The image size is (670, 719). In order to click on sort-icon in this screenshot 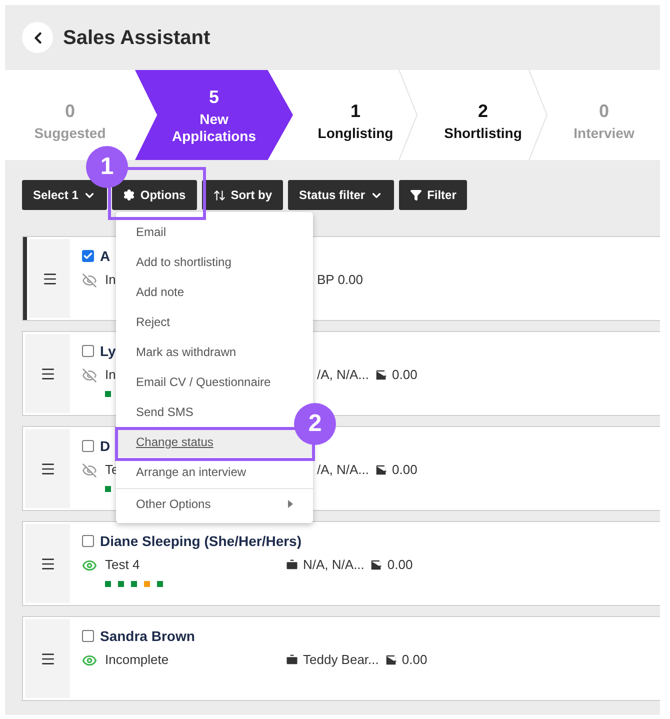, I will do `click(219, 195)`.